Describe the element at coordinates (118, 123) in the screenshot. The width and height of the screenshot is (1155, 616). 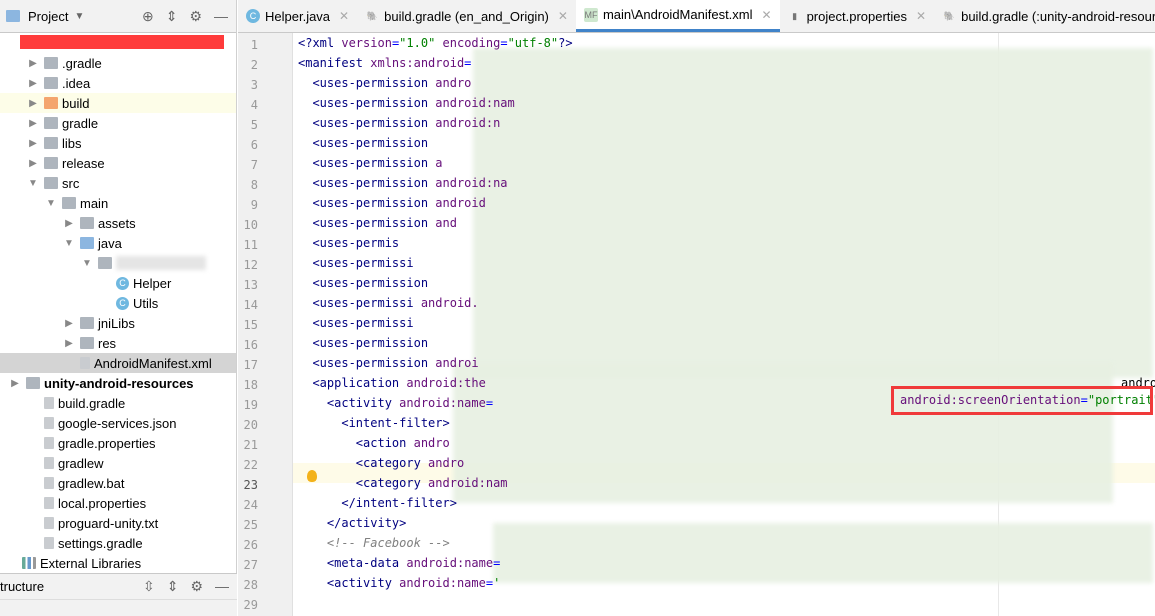
I see `tree-item: ▶ gradle` at that location.